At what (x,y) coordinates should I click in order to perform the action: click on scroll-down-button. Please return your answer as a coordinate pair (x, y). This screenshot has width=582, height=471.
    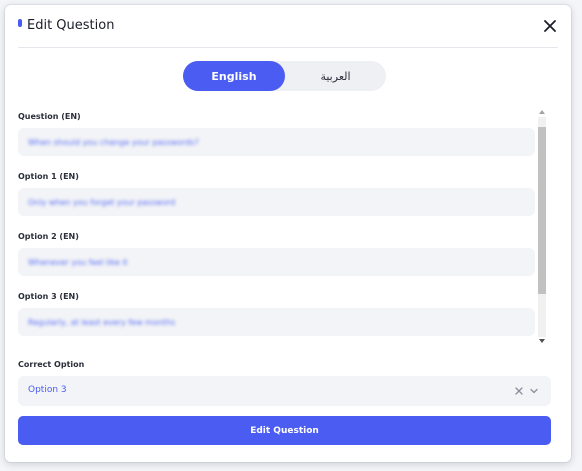
    Looking at the image, I should click on (542, 341).